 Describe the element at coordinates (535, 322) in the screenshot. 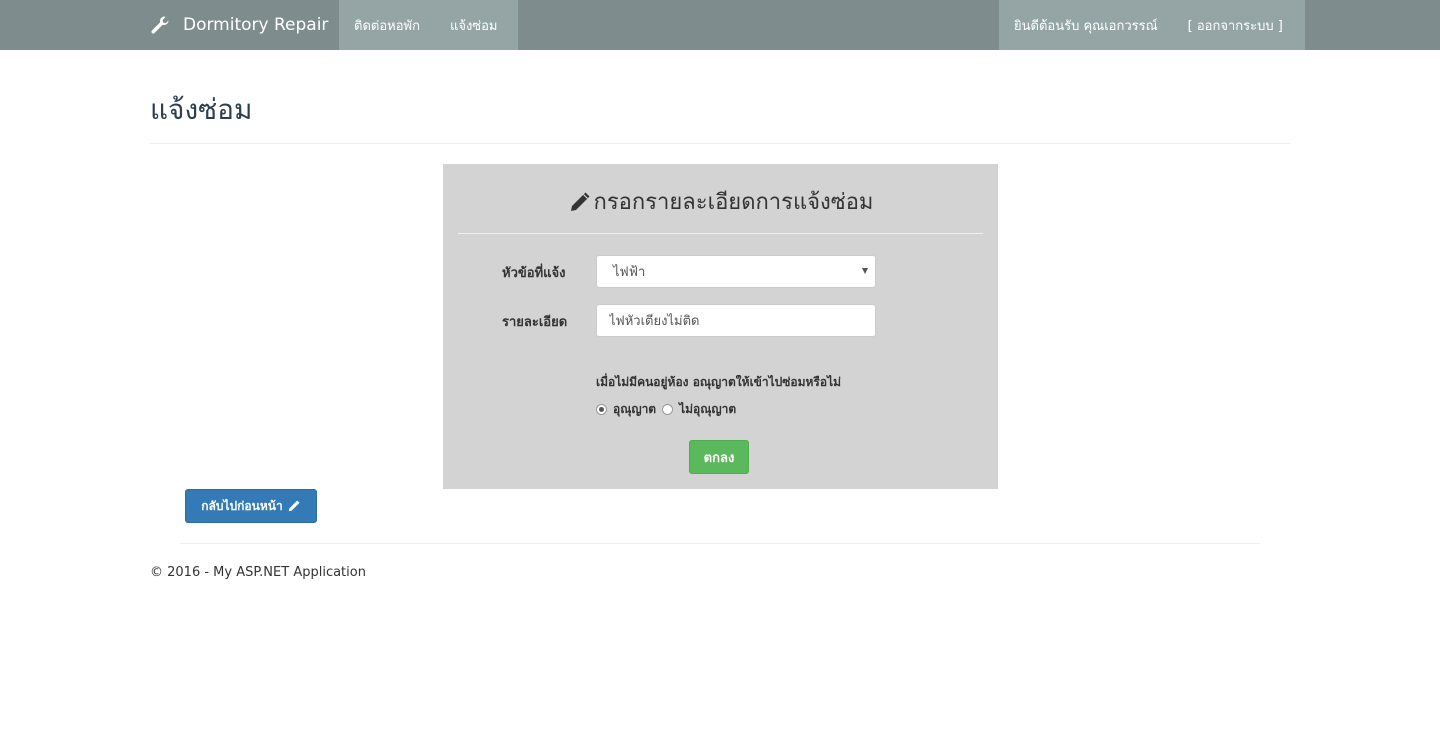

I see `detail-label: รายละเอียด` at that location.